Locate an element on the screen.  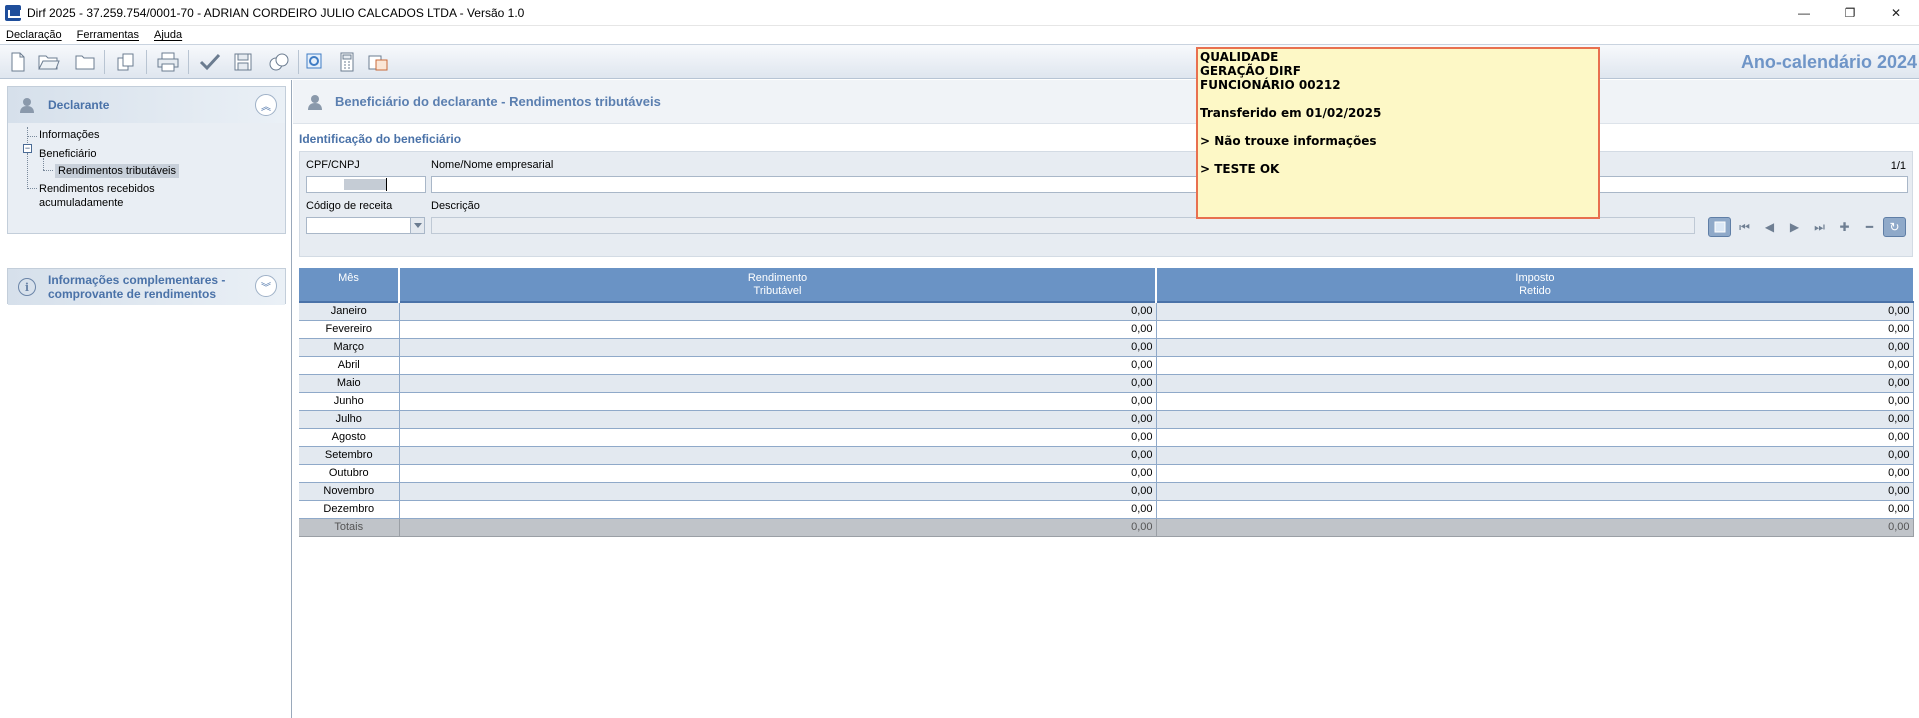
cell-mes: Fevereiro is located at coordinates (349, 329).